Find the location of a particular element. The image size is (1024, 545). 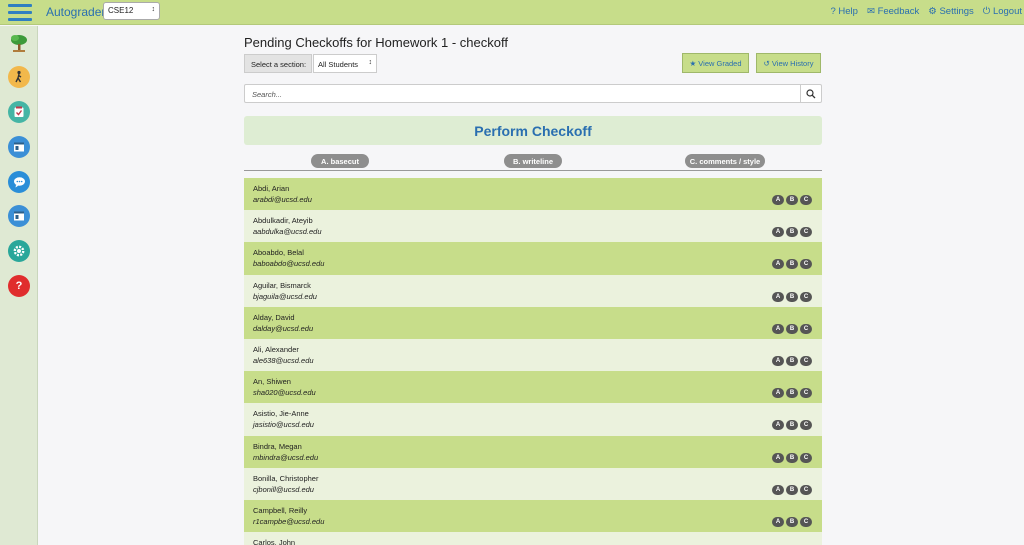

section-select: All Students ↕ is located at coordinates (345, 63).